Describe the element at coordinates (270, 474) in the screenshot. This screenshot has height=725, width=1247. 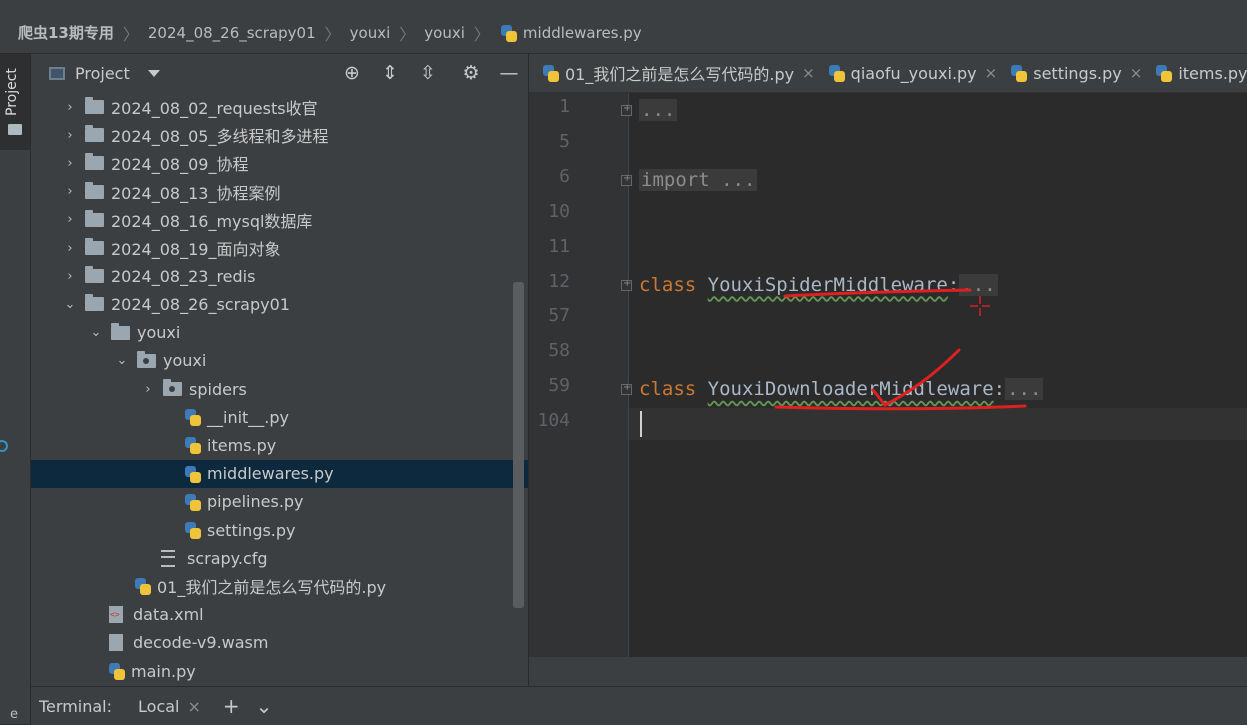
I see `tree-item-label: middlewares.py` at that location.